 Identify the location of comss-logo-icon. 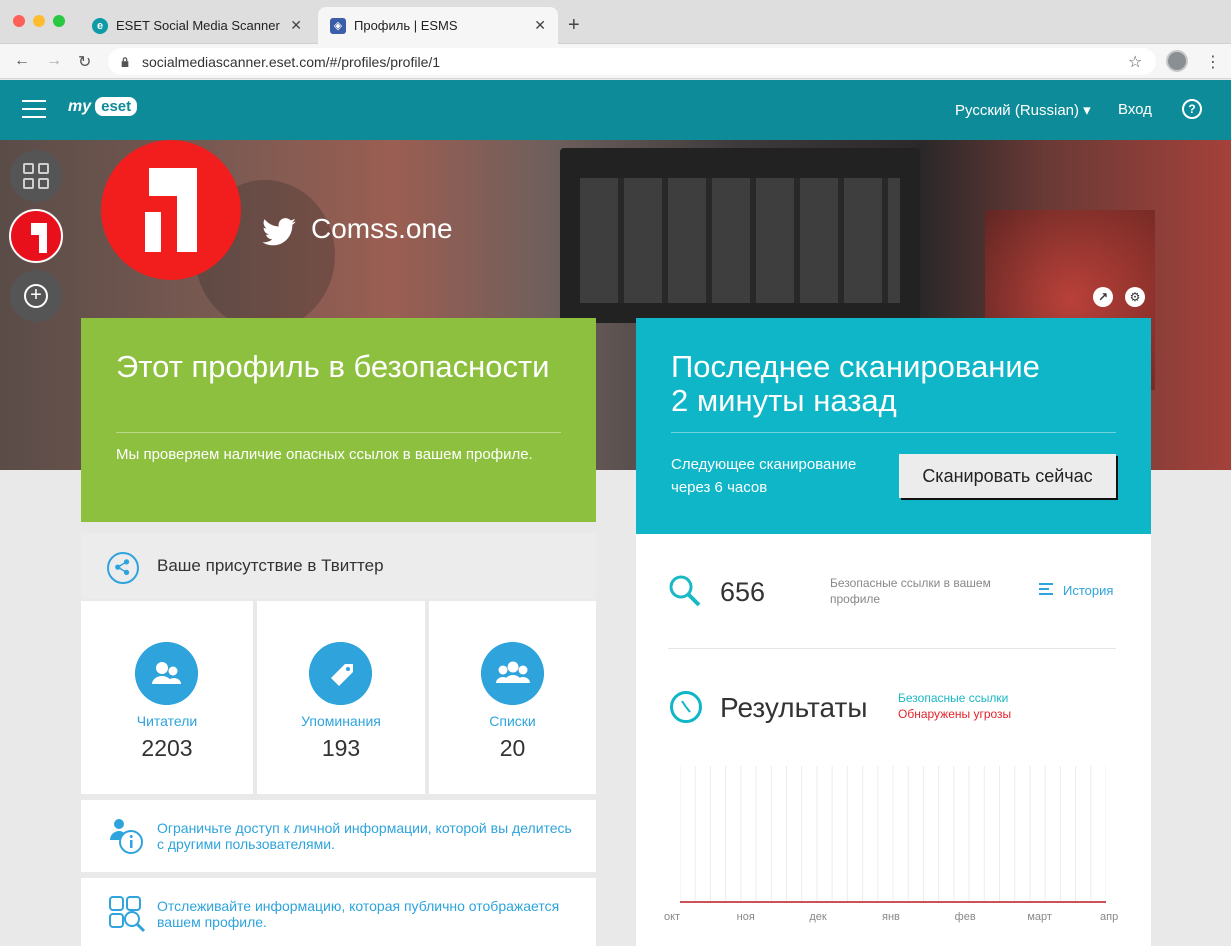
(171, 210).